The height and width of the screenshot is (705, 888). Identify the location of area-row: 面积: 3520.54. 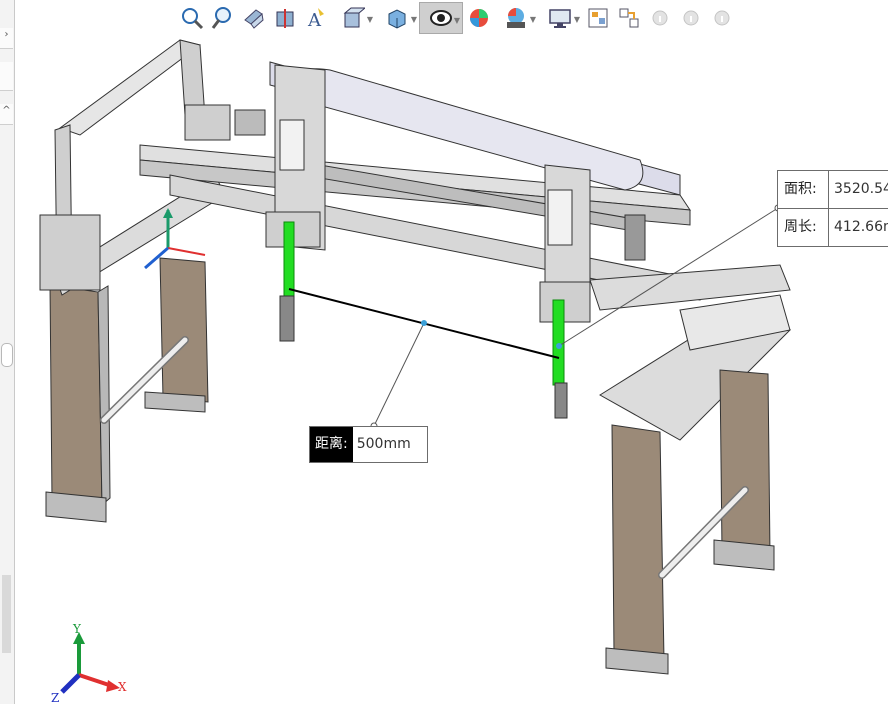
(833, 189).